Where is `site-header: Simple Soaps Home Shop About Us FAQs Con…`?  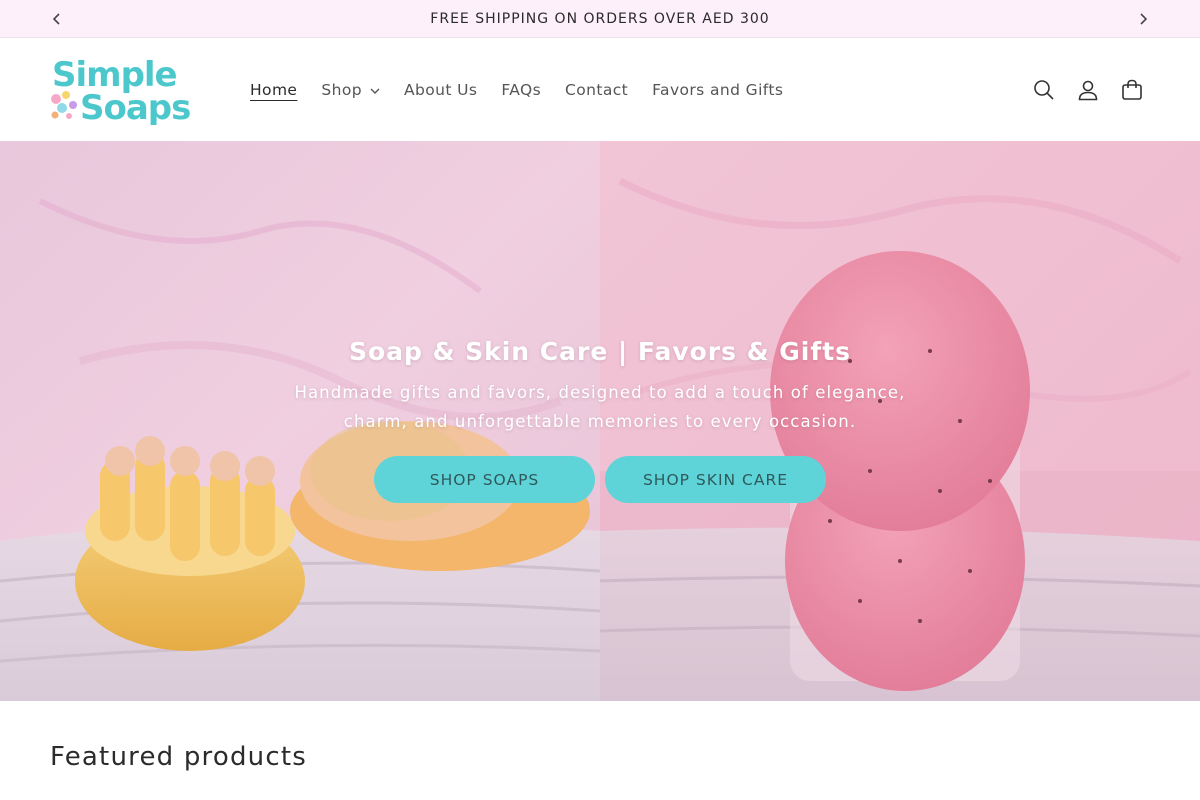
site-header: Simple Soaps Home Shop About Us FAQs Con… is located at coordinates (600, 90).